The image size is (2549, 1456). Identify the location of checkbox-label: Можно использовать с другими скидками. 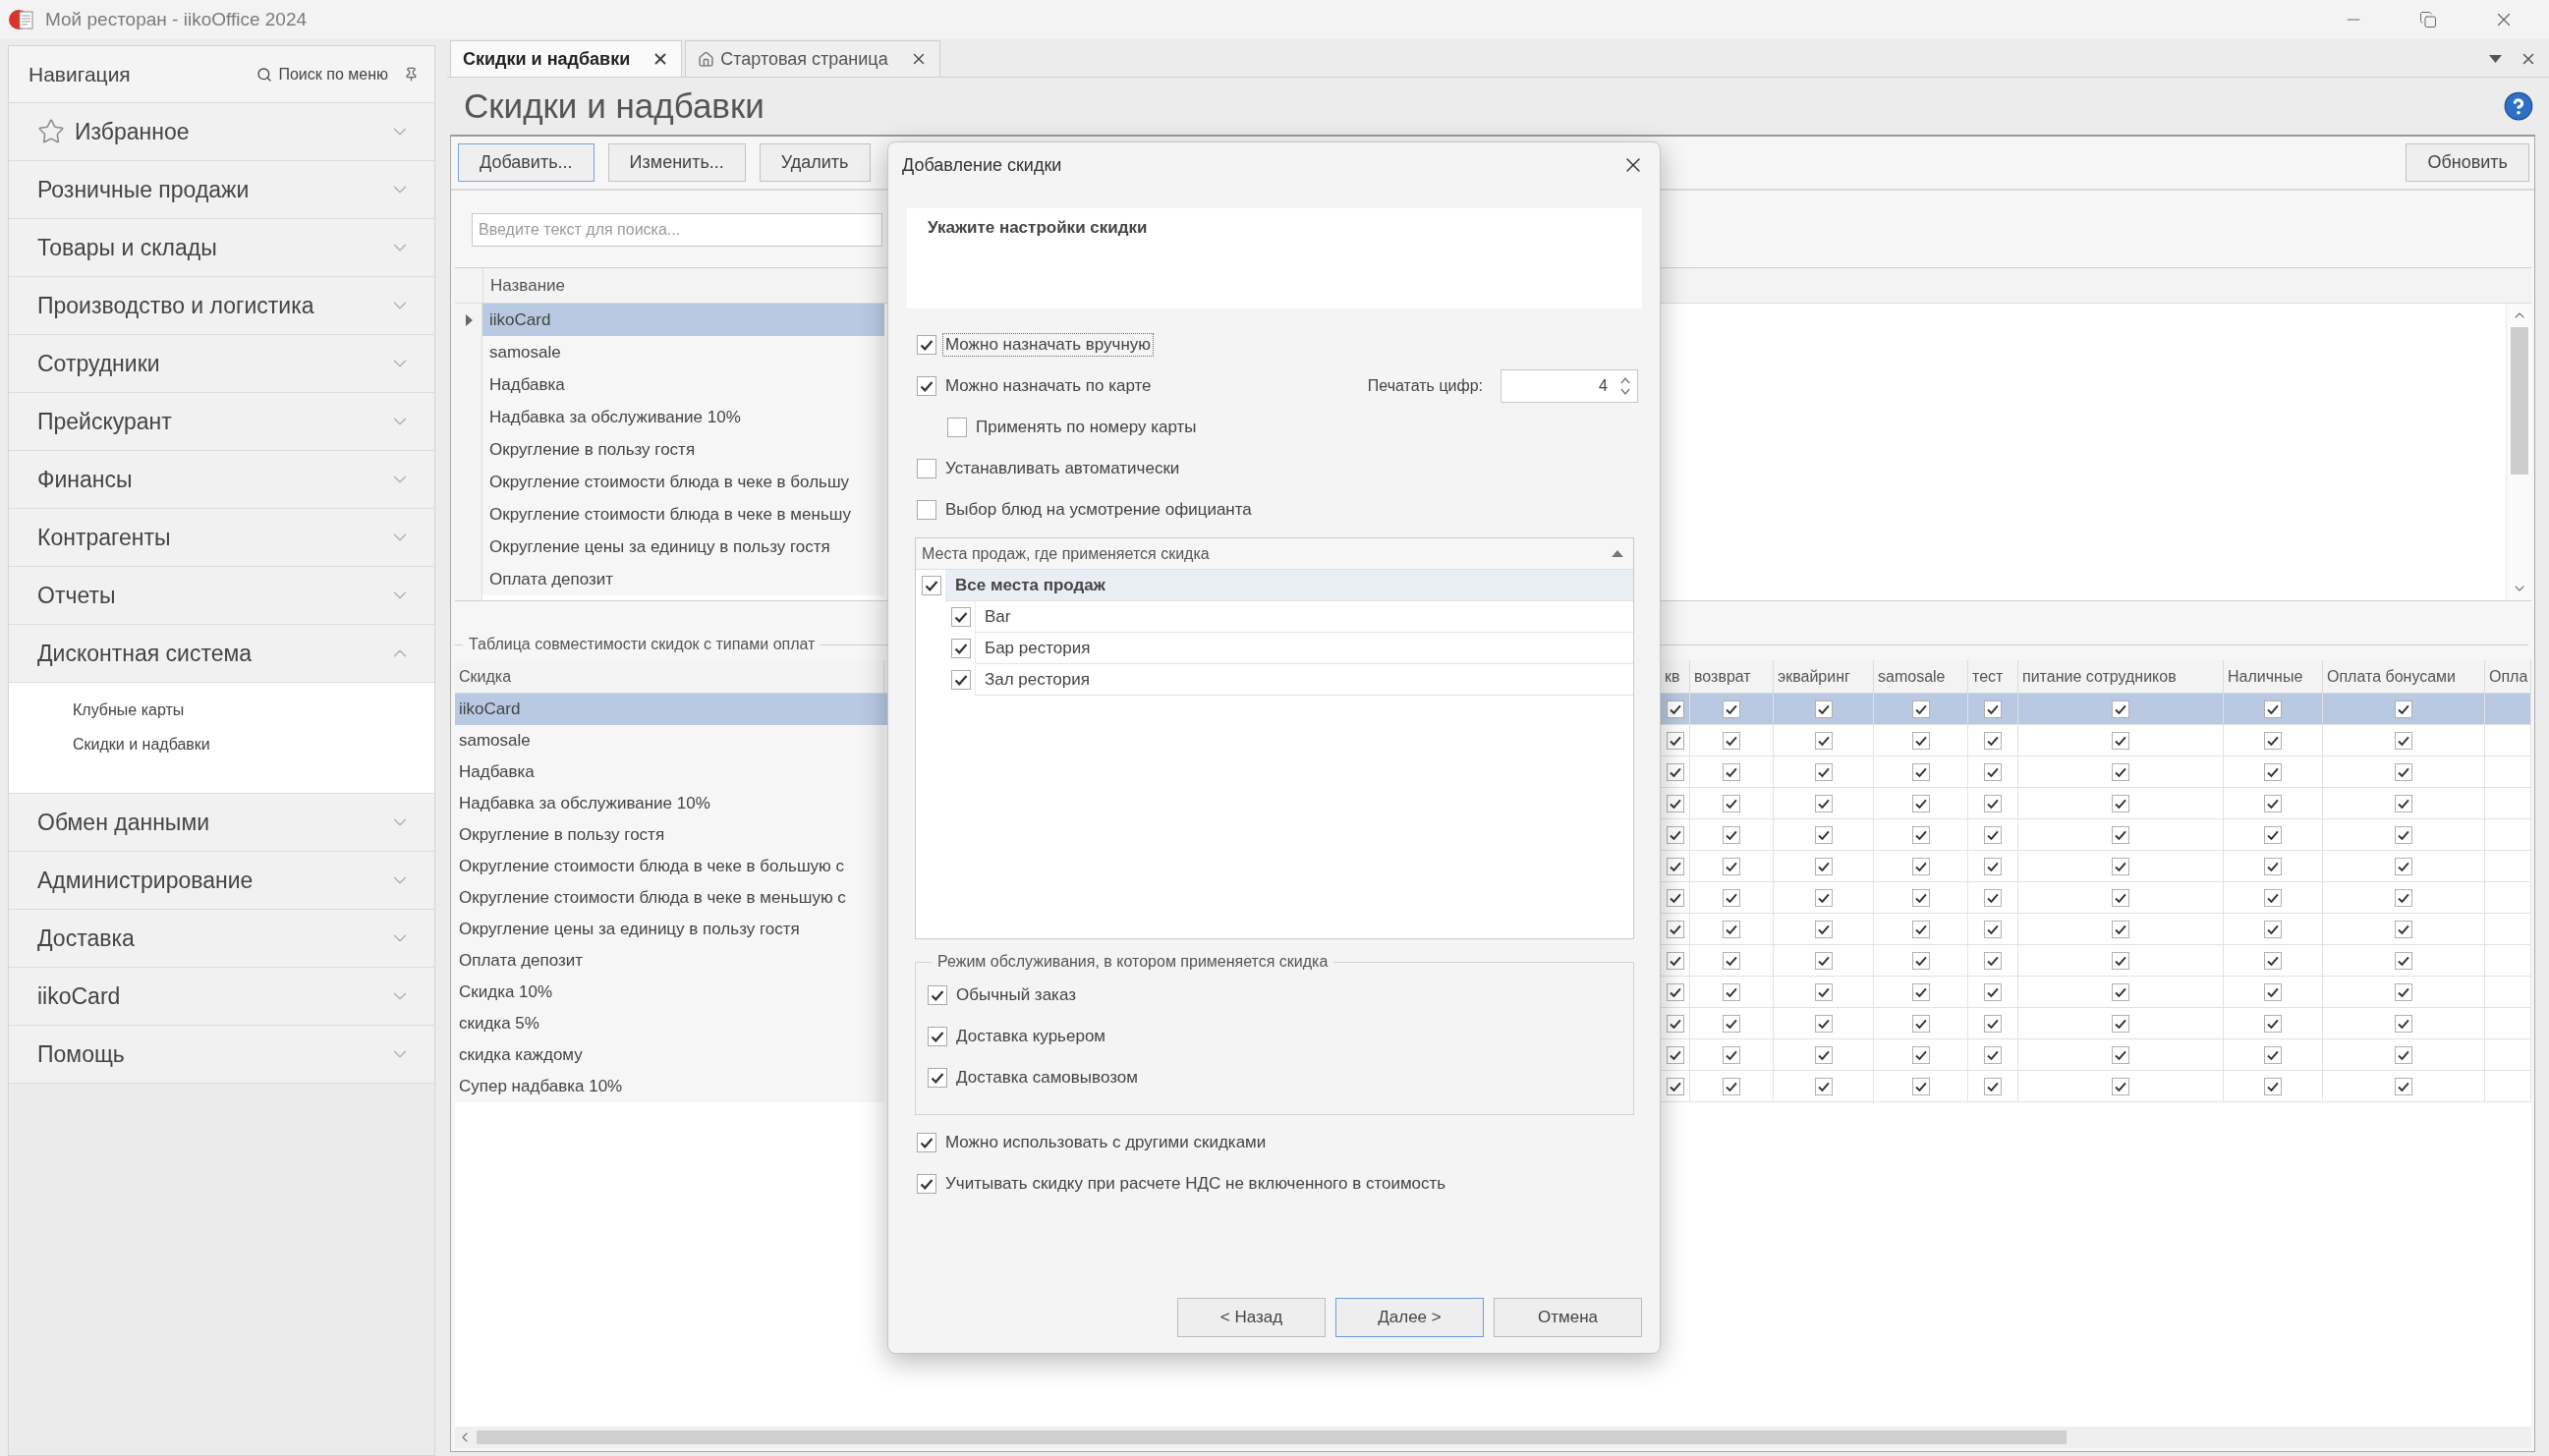
(1106, 1142).